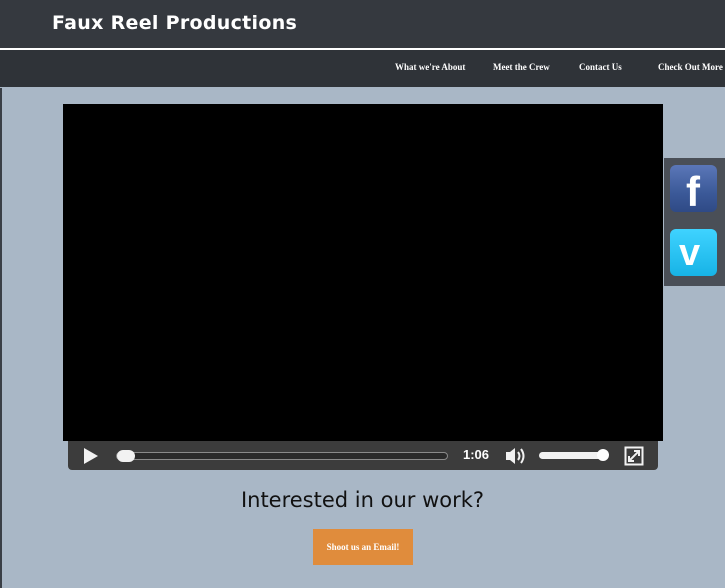 This screenshot has width=725, height=588. What do you see at coordinates (1, 338) in the screenshot?
I see `page-edge` at bounding box center [1, 338].